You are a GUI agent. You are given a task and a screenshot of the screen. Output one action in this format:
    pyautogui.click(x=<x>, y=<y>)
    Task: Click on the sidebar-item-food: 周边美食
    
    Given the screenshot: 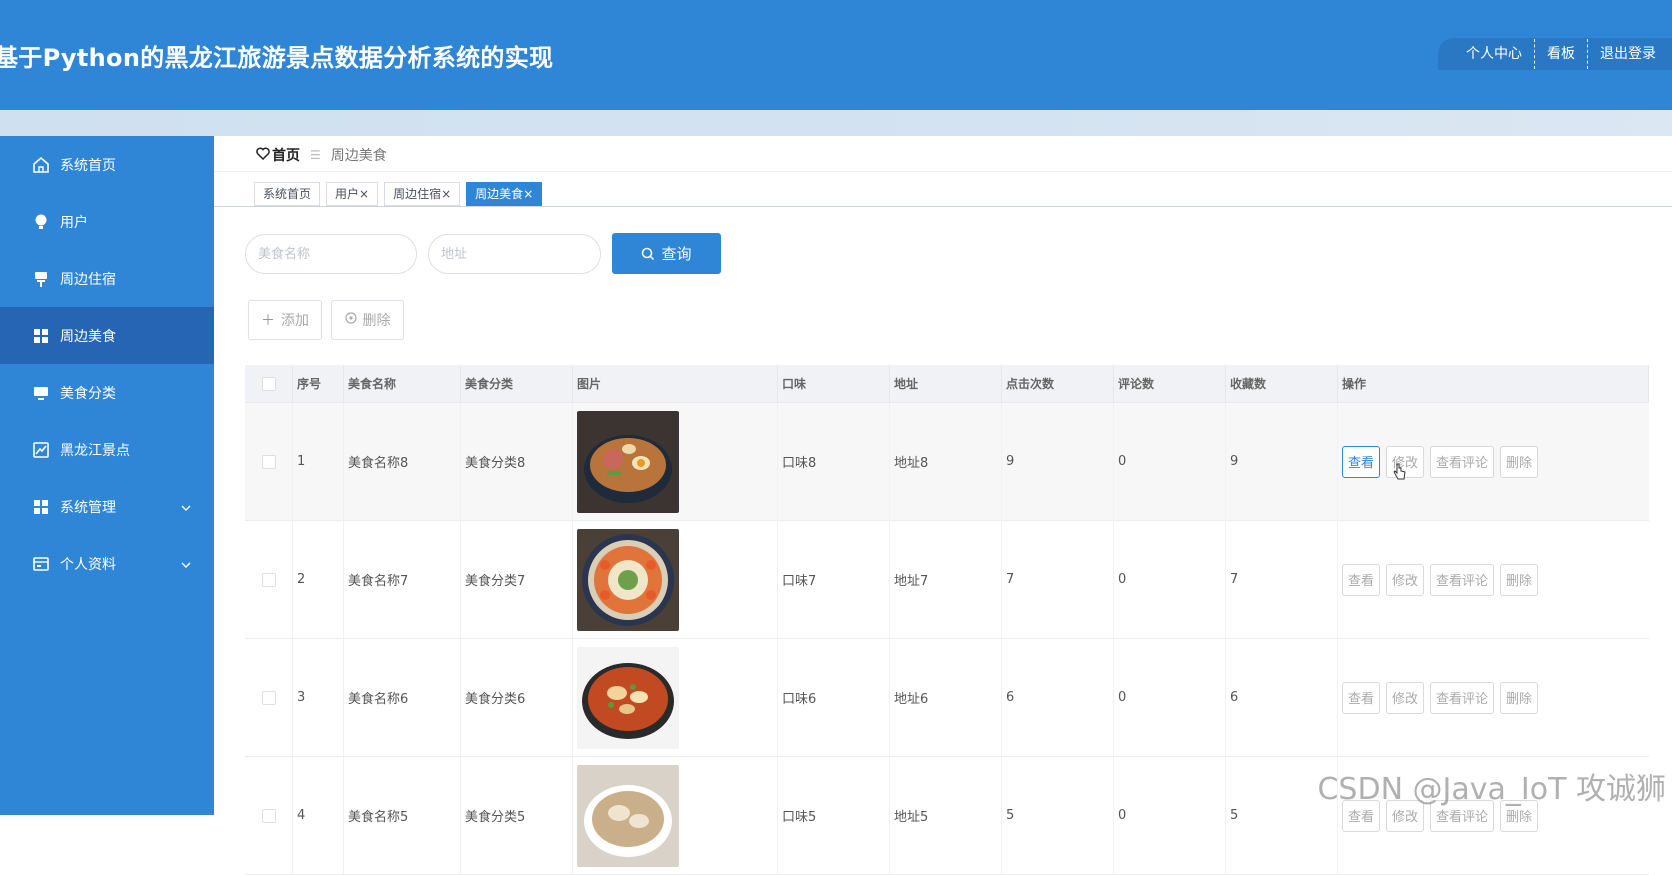 What is the action you would take?
    pyautogui.click(x=107, y=335)
    